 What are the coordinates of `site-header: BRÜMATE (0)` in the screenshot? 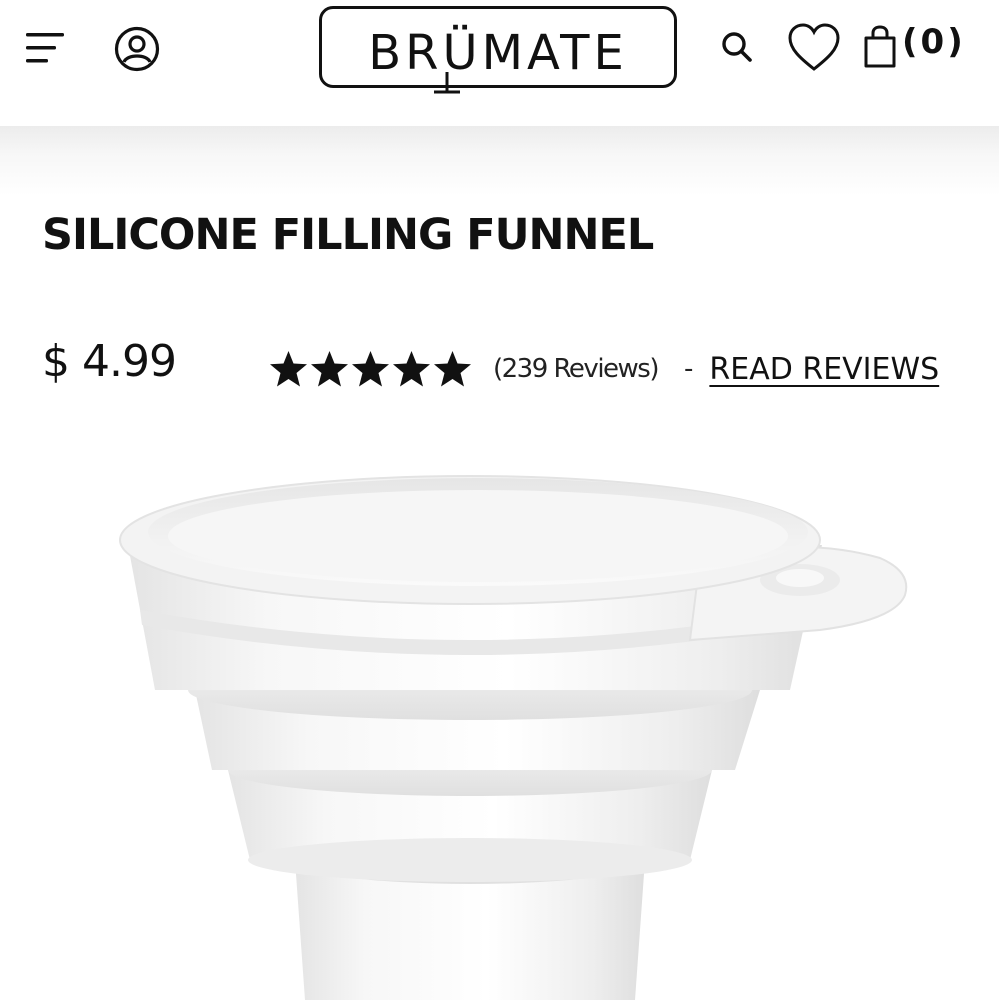 It's located at (499, 63).